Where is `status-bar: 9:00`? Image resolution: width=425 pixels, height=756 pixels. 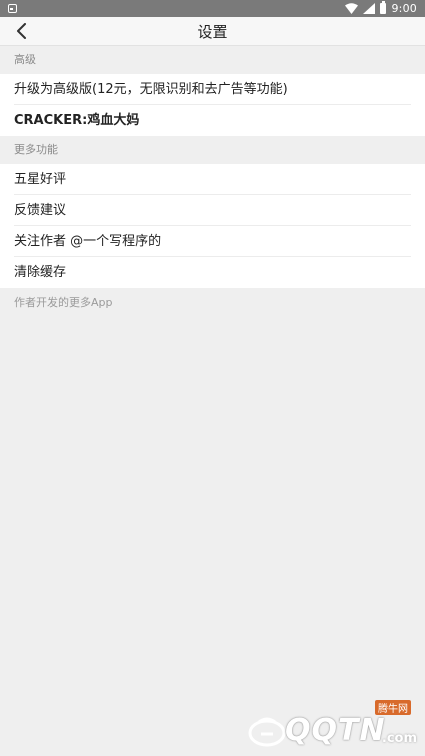 status-bar: 9:00 is located at coordinates (212, 8).